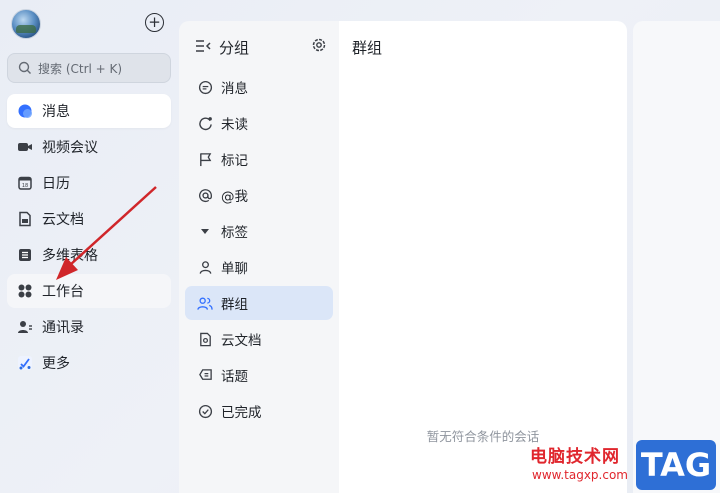 This screenshot has width=720, height=493. What do you see at coordinates (25, 111) in the screenshot?
I see `message-icon` at bounding box center [25, 111].